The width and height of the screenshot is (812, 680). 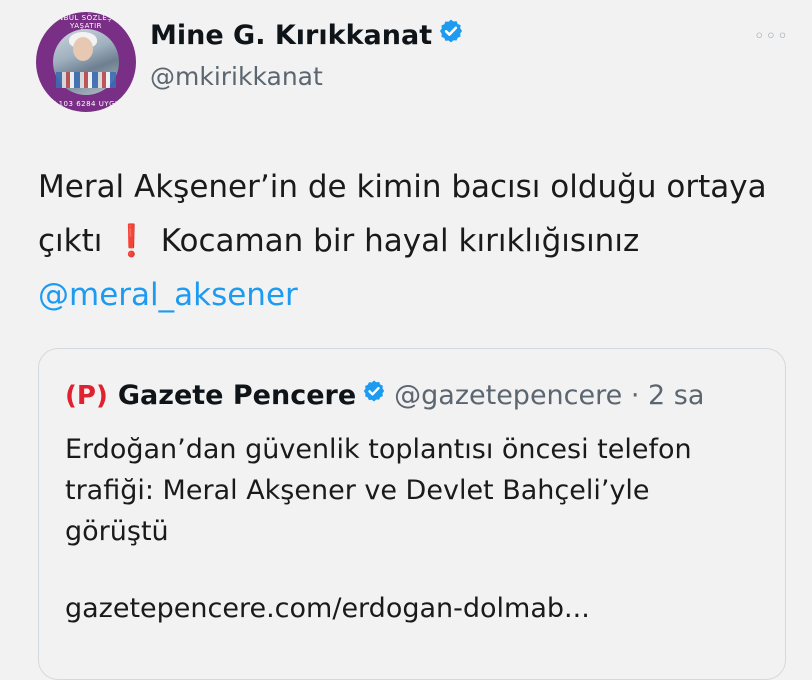 What do you see at coordinates (86, 80) in the screenshot?
I see `avatar-books` at bounding box center [86, 80].